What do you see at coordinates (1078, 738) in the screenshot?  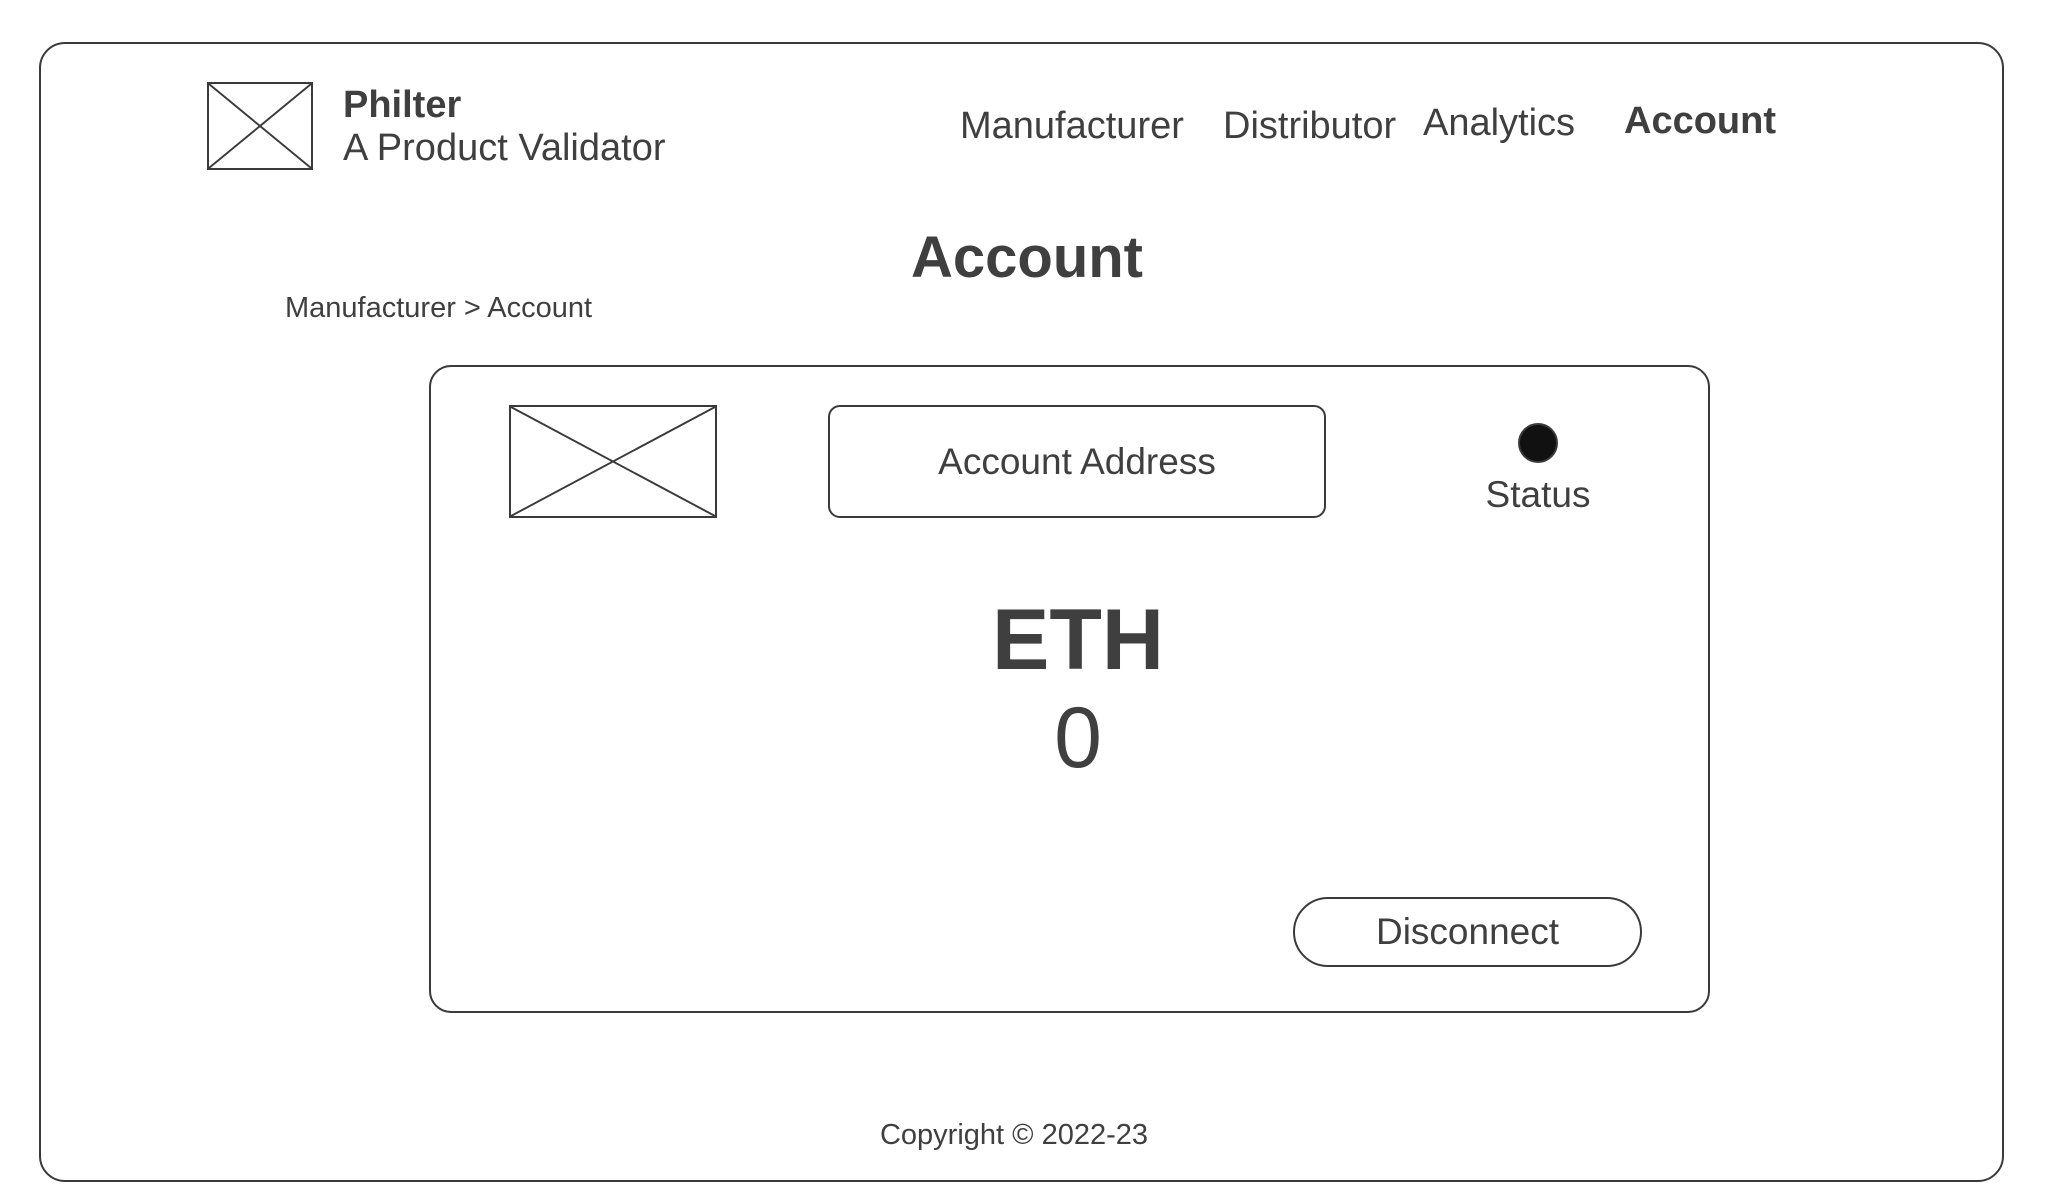 I see `balance-value: 0` at bounding box center [1078, 738].